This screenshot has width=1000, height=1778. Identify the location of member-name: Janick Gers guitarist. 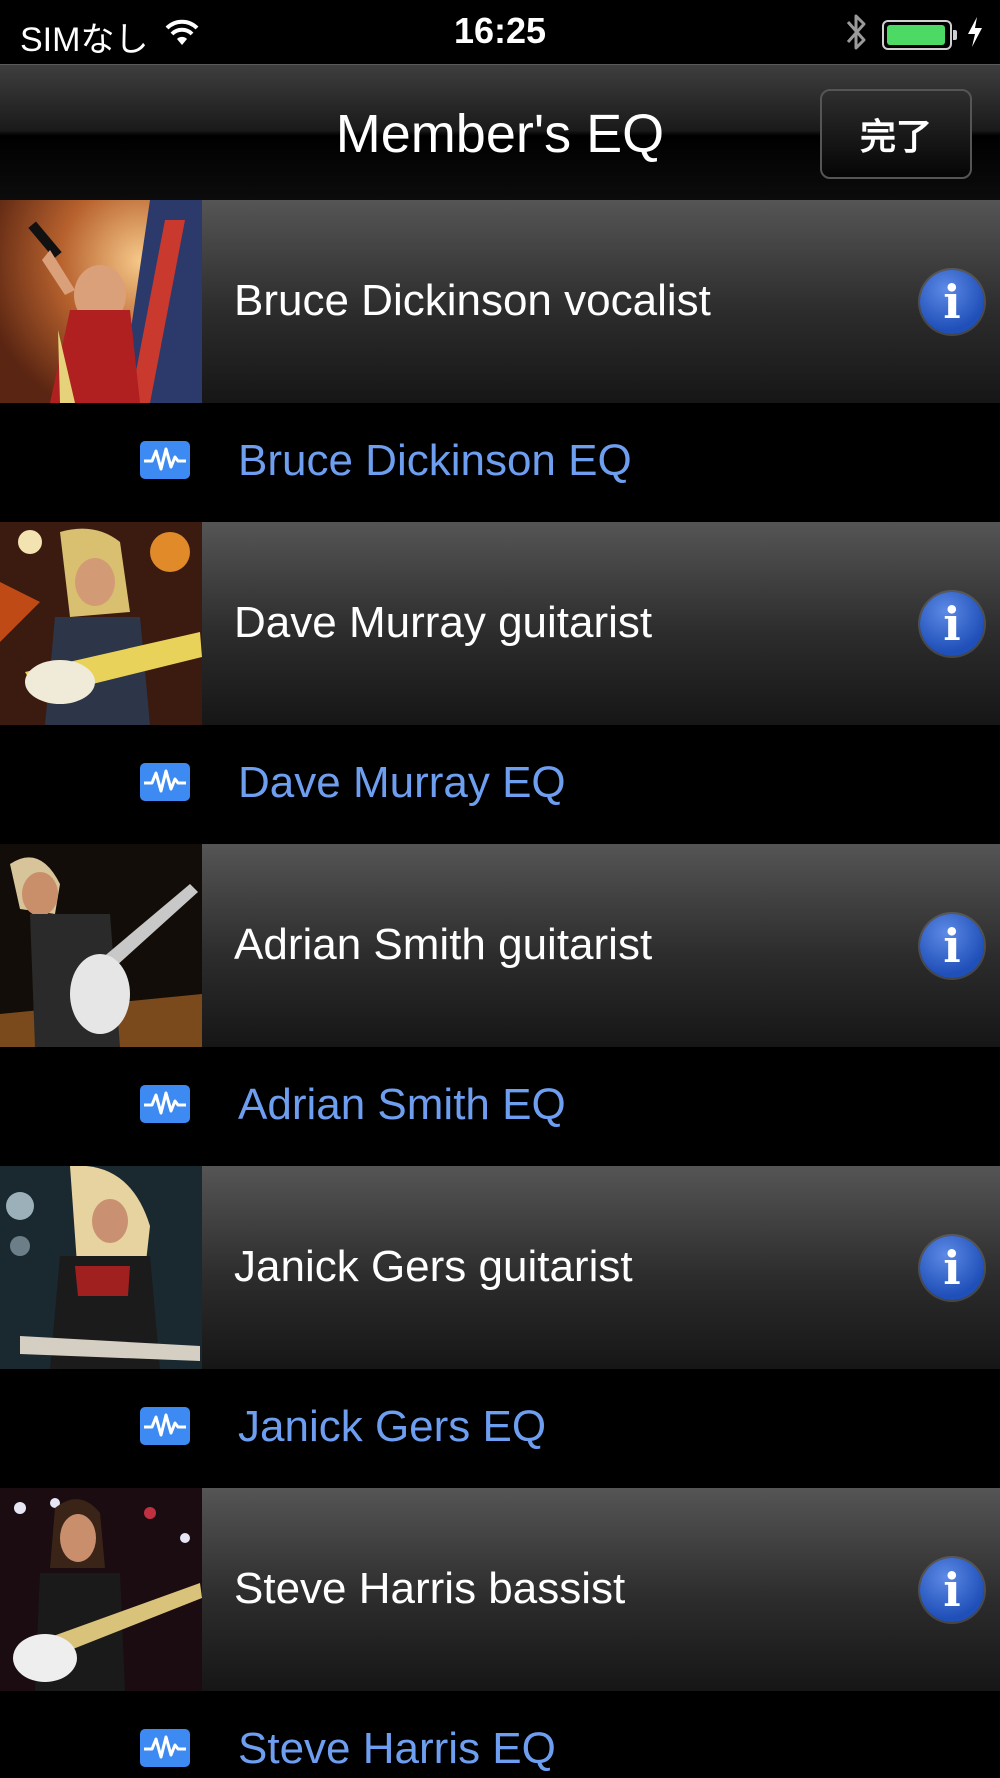
(433, 1266).